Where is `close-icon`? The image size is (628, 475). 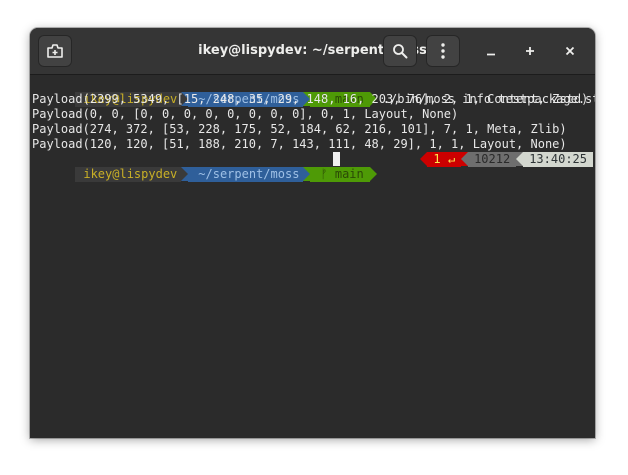 close-icon is located at coordinates (570, 51).